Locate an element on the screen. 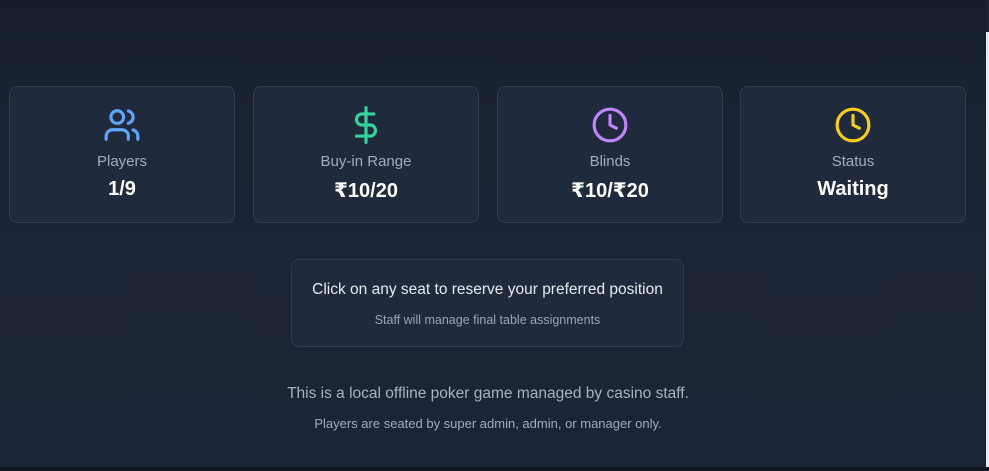  stat-label: Players is located at coordinates (122, 161).